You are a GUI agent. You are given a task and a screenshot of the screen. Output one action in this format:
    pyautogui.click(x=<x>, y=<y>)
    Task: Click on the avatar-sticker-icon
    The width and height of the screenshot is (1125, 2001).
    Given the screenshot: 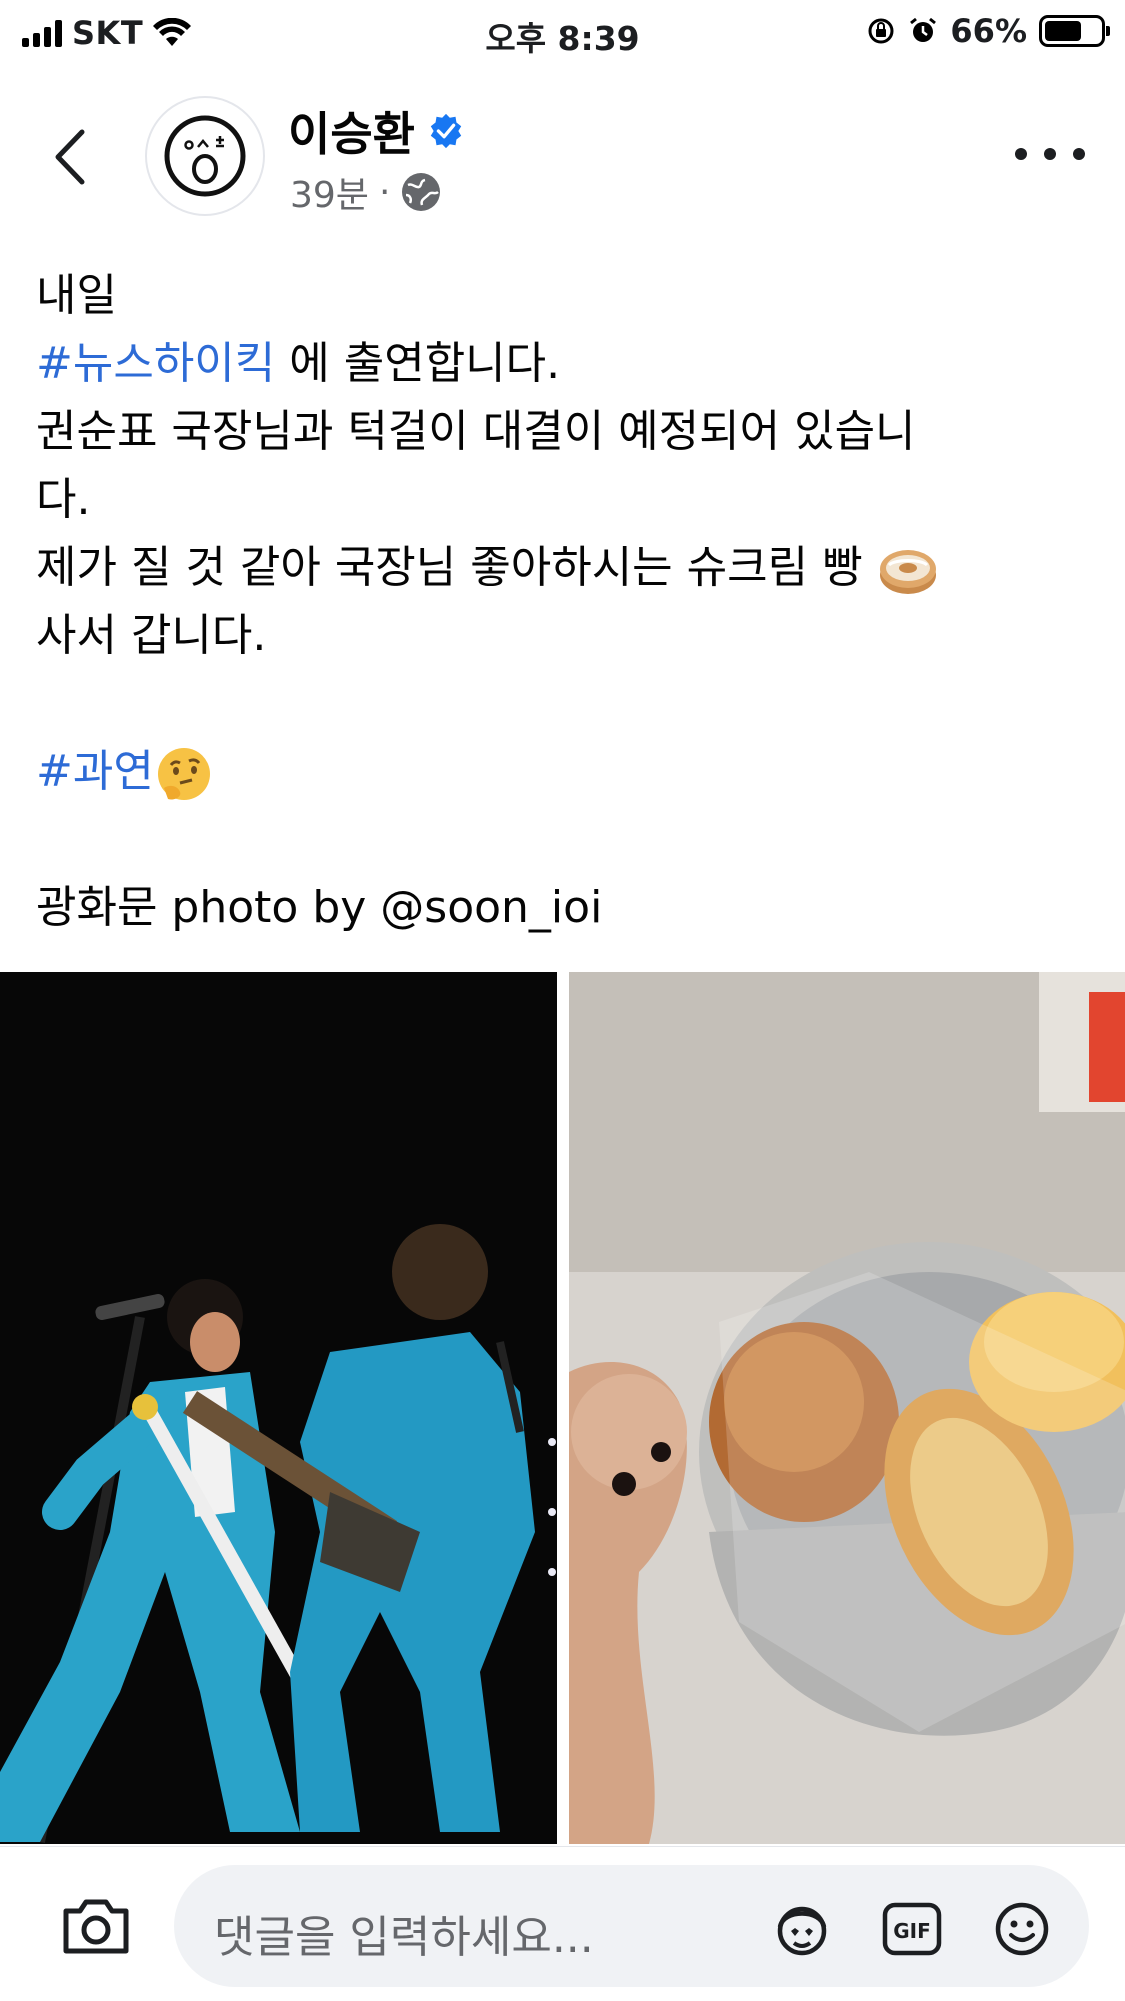 What is the action you would take?
    pyautogui.click(x=802, y=1929)
    